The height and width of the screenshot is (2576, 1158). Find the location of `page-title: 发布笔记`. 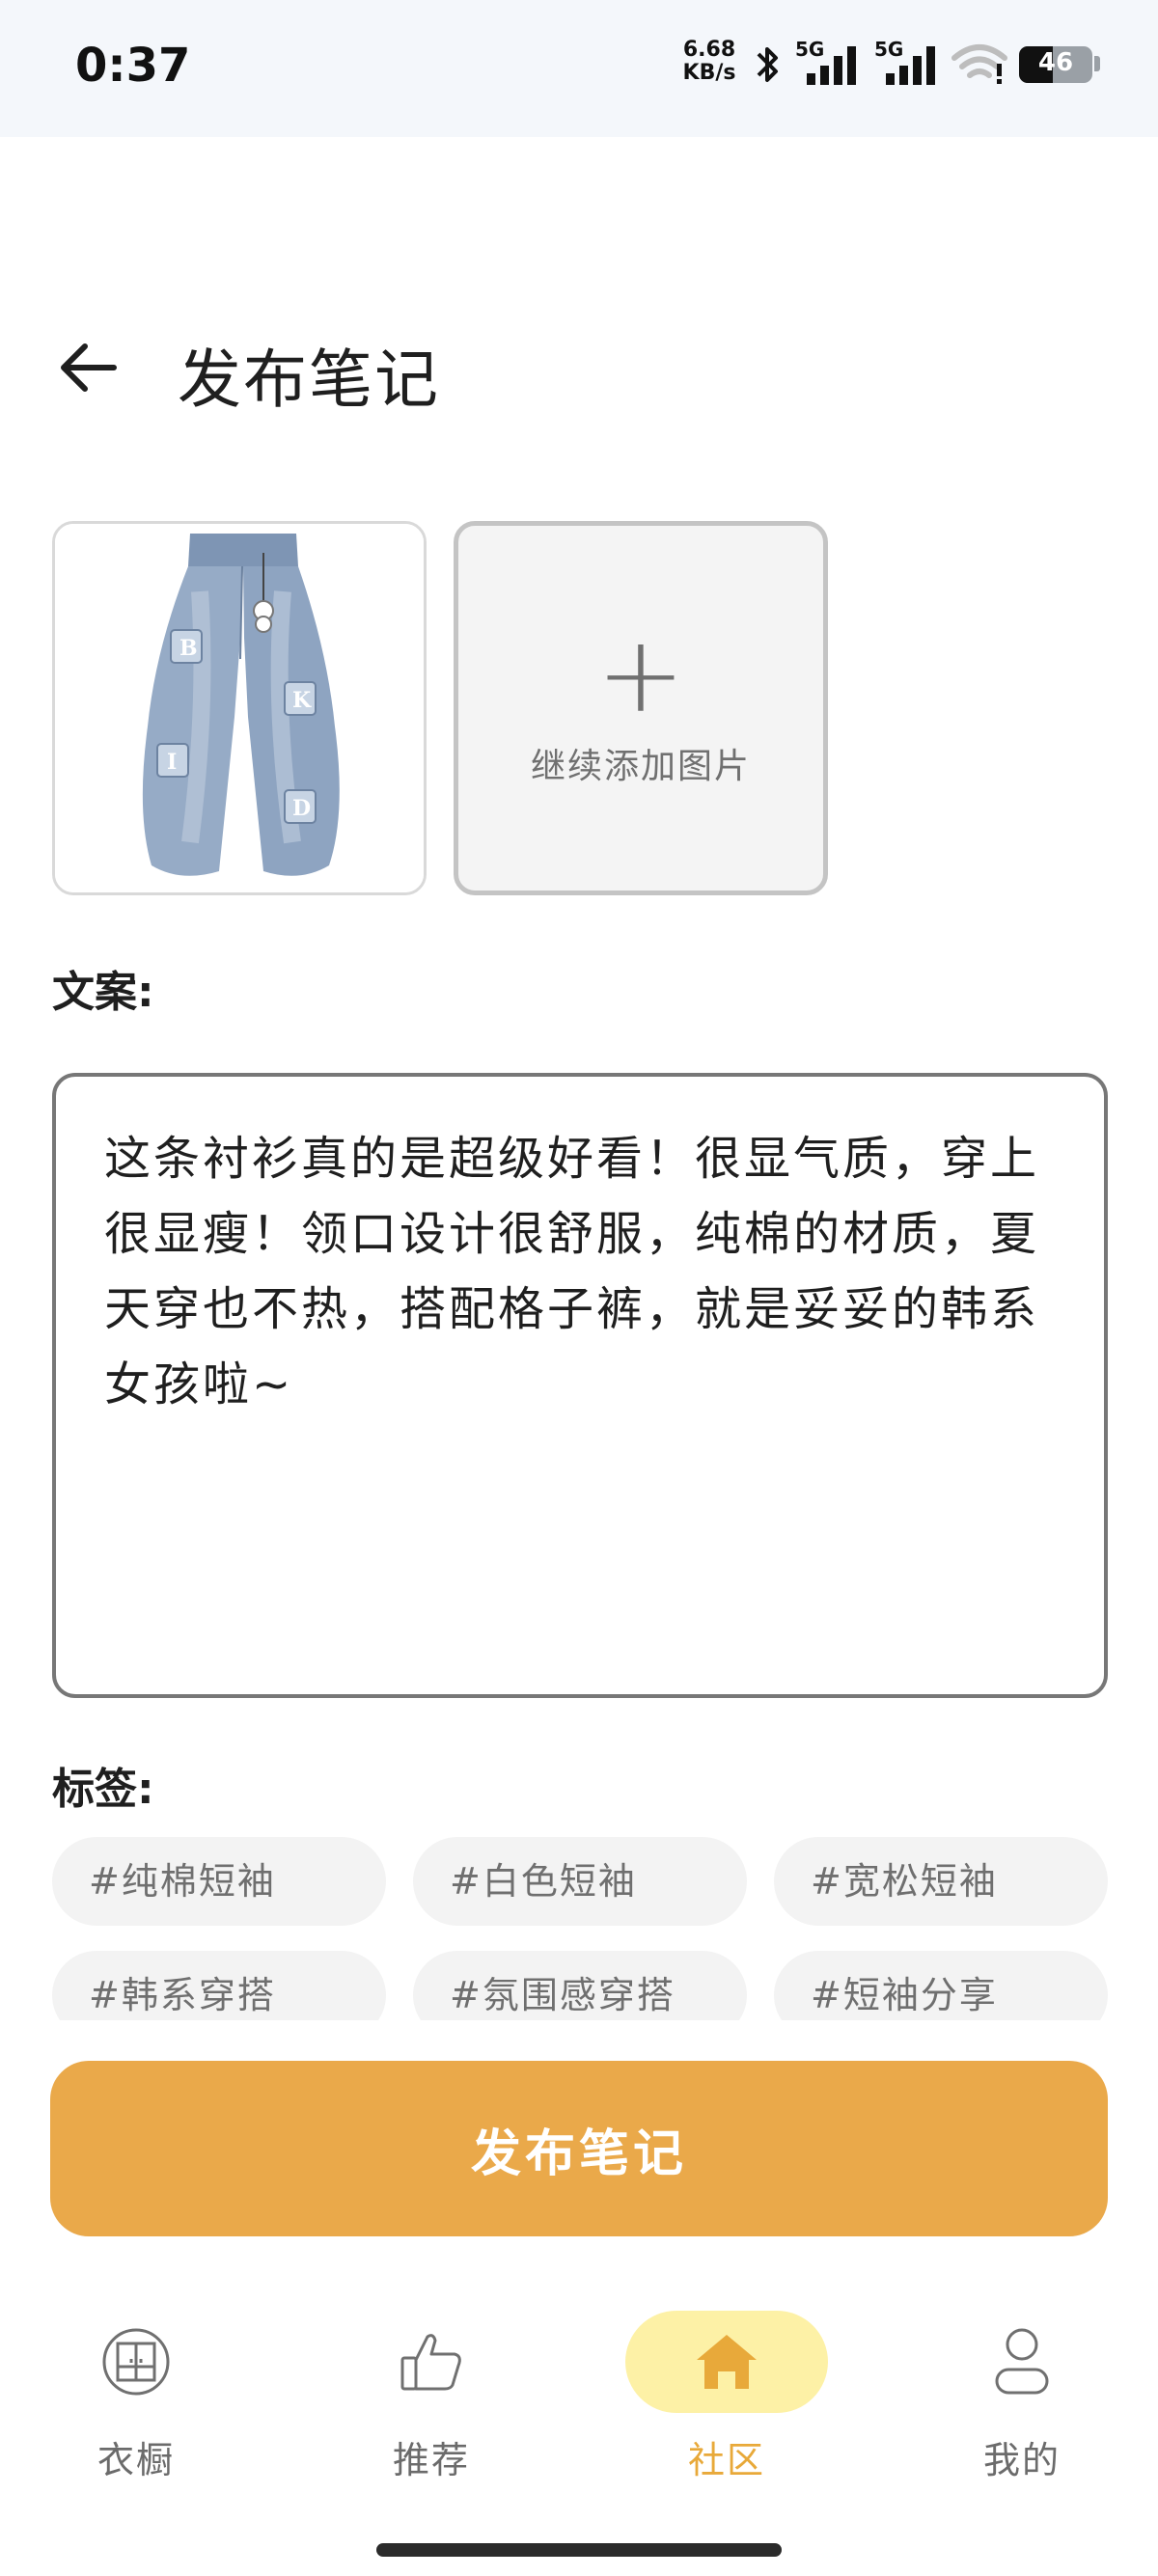

page-title: 发布笔记 is located at coordinates (309, 380).